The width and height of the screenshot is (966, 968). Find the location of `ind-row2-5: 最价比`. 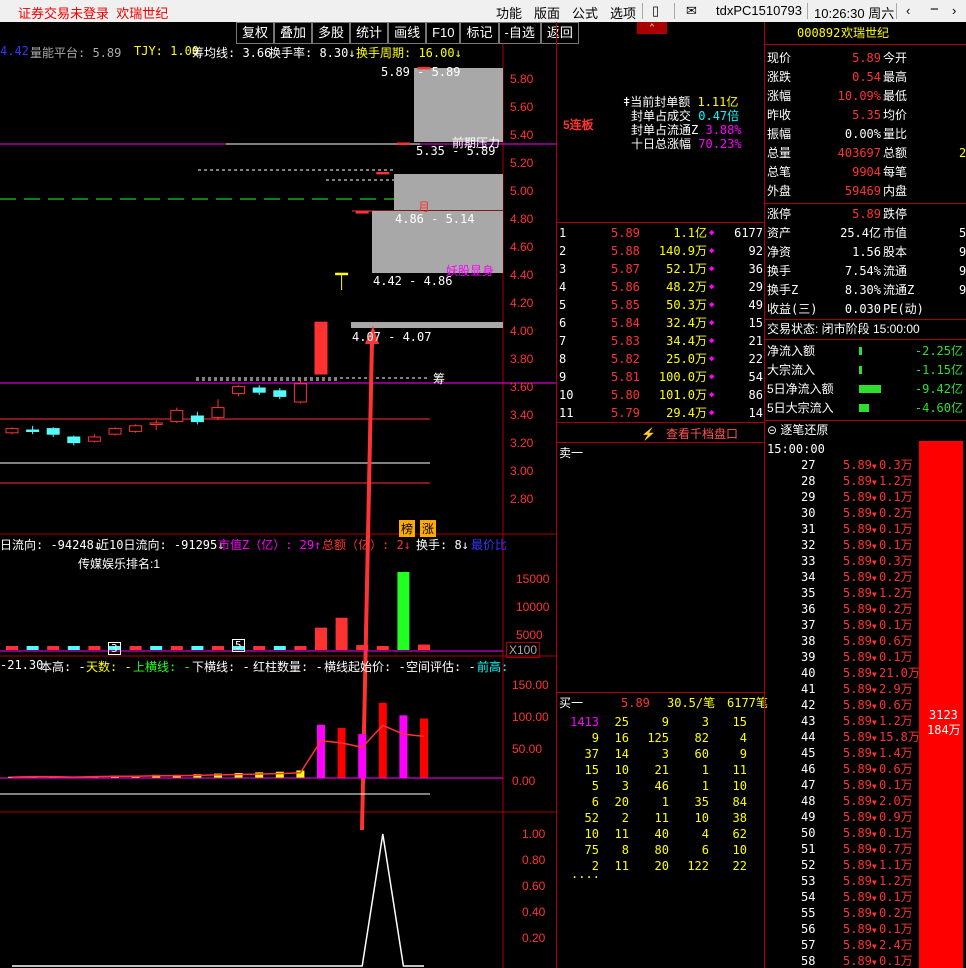

ind-row2-5: 最价比 is located at coordinates (489, 545).